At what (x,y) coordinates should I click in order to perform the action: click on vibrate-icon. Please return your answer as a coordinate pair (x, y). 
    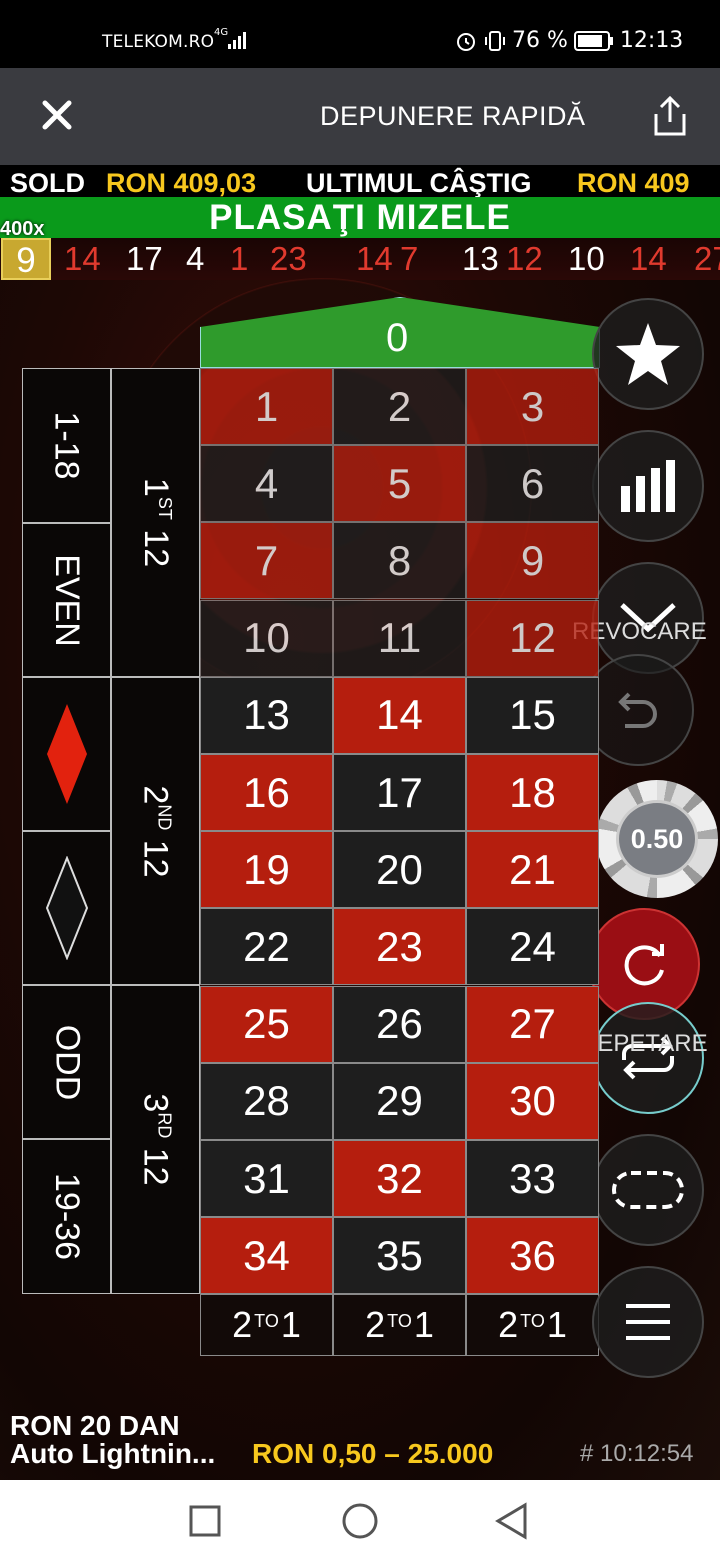
    Looking at the image, I should click on (495, 40).